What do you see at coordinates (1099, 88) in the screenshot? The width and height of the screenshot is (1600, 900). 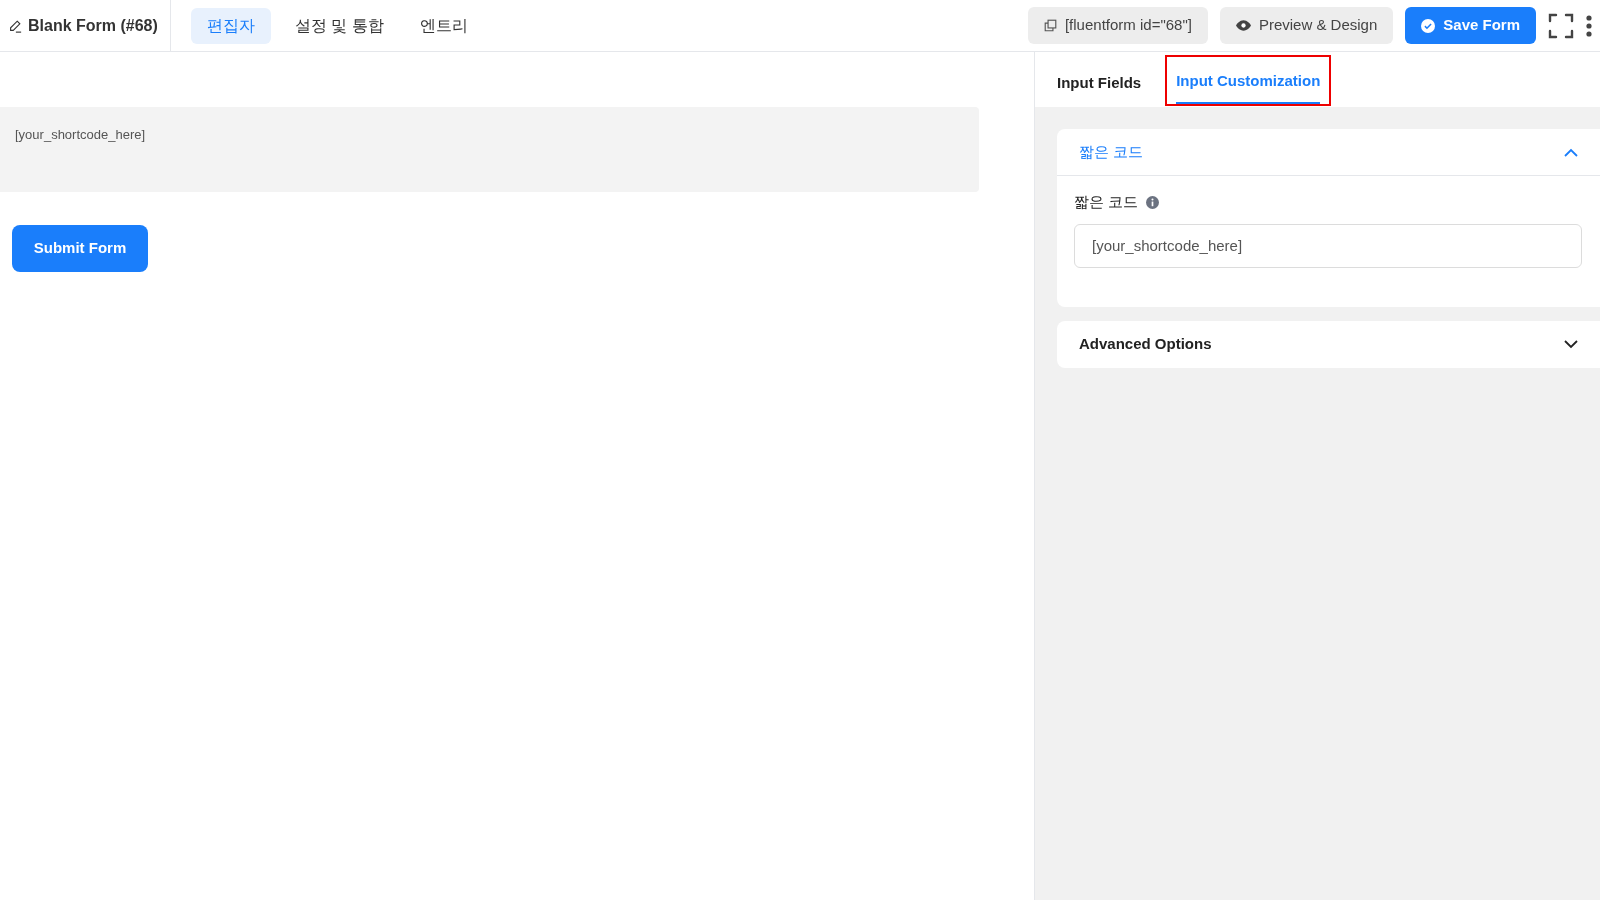 I see `sidebar-tab: Input Fields` at bounding box center [1099, 88].